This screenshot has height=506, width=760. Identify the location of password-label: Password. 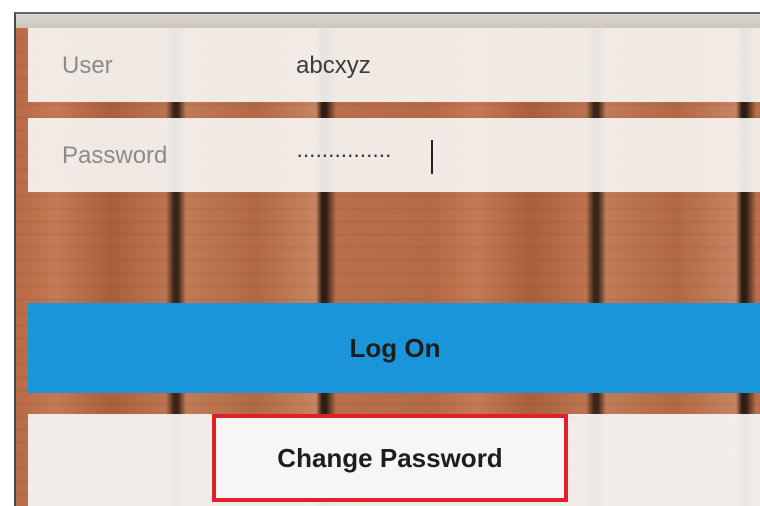
(115, 155).